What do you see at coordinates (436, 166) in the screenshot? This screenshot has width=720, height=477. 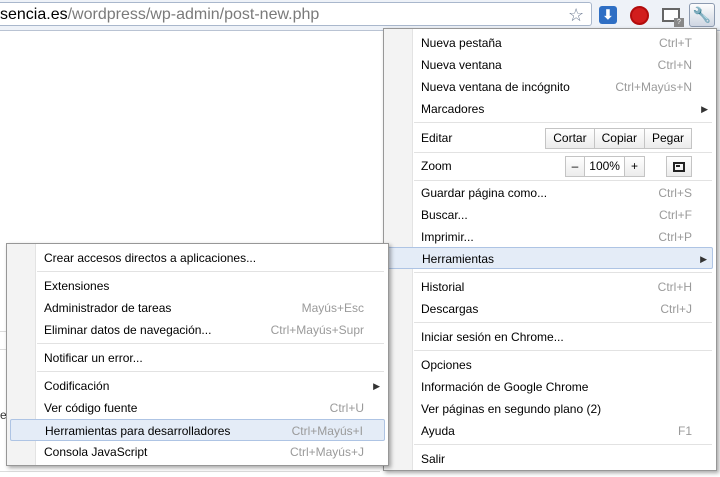 I see `menu-item-label: Zoom` at bounding box center [436, 166].